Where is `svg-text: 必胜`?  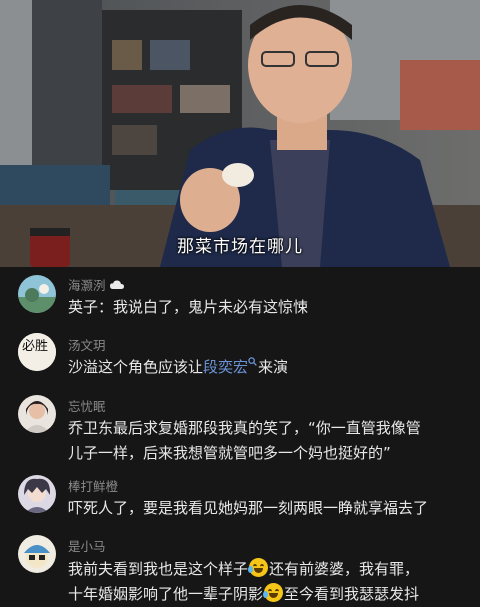 svg-text: 必胜 is located at coordinates (35, 346).